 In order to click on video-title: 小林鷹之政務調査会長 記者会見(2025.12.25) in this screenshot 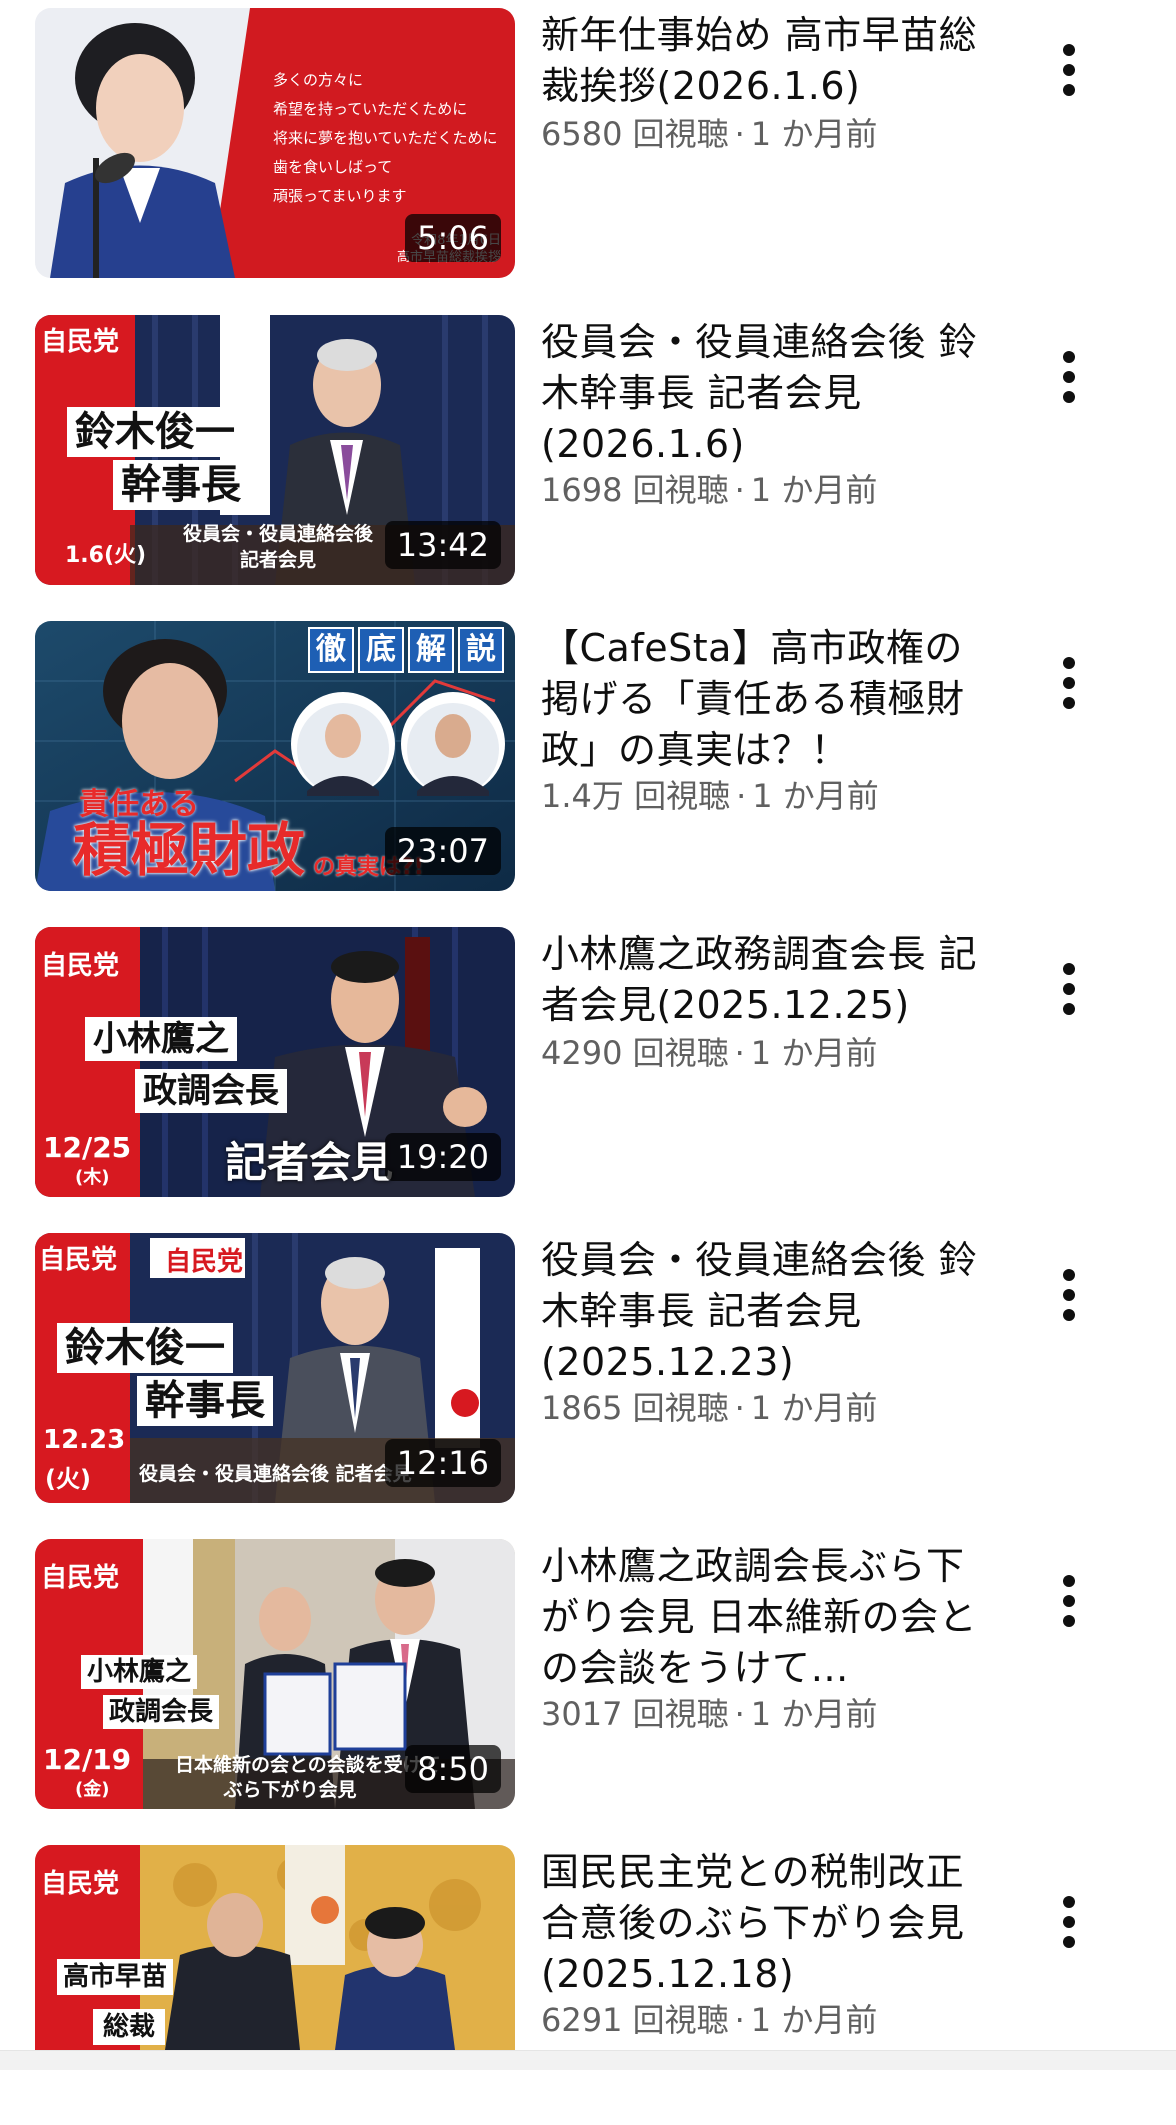, I will do `click(766, 980)`.